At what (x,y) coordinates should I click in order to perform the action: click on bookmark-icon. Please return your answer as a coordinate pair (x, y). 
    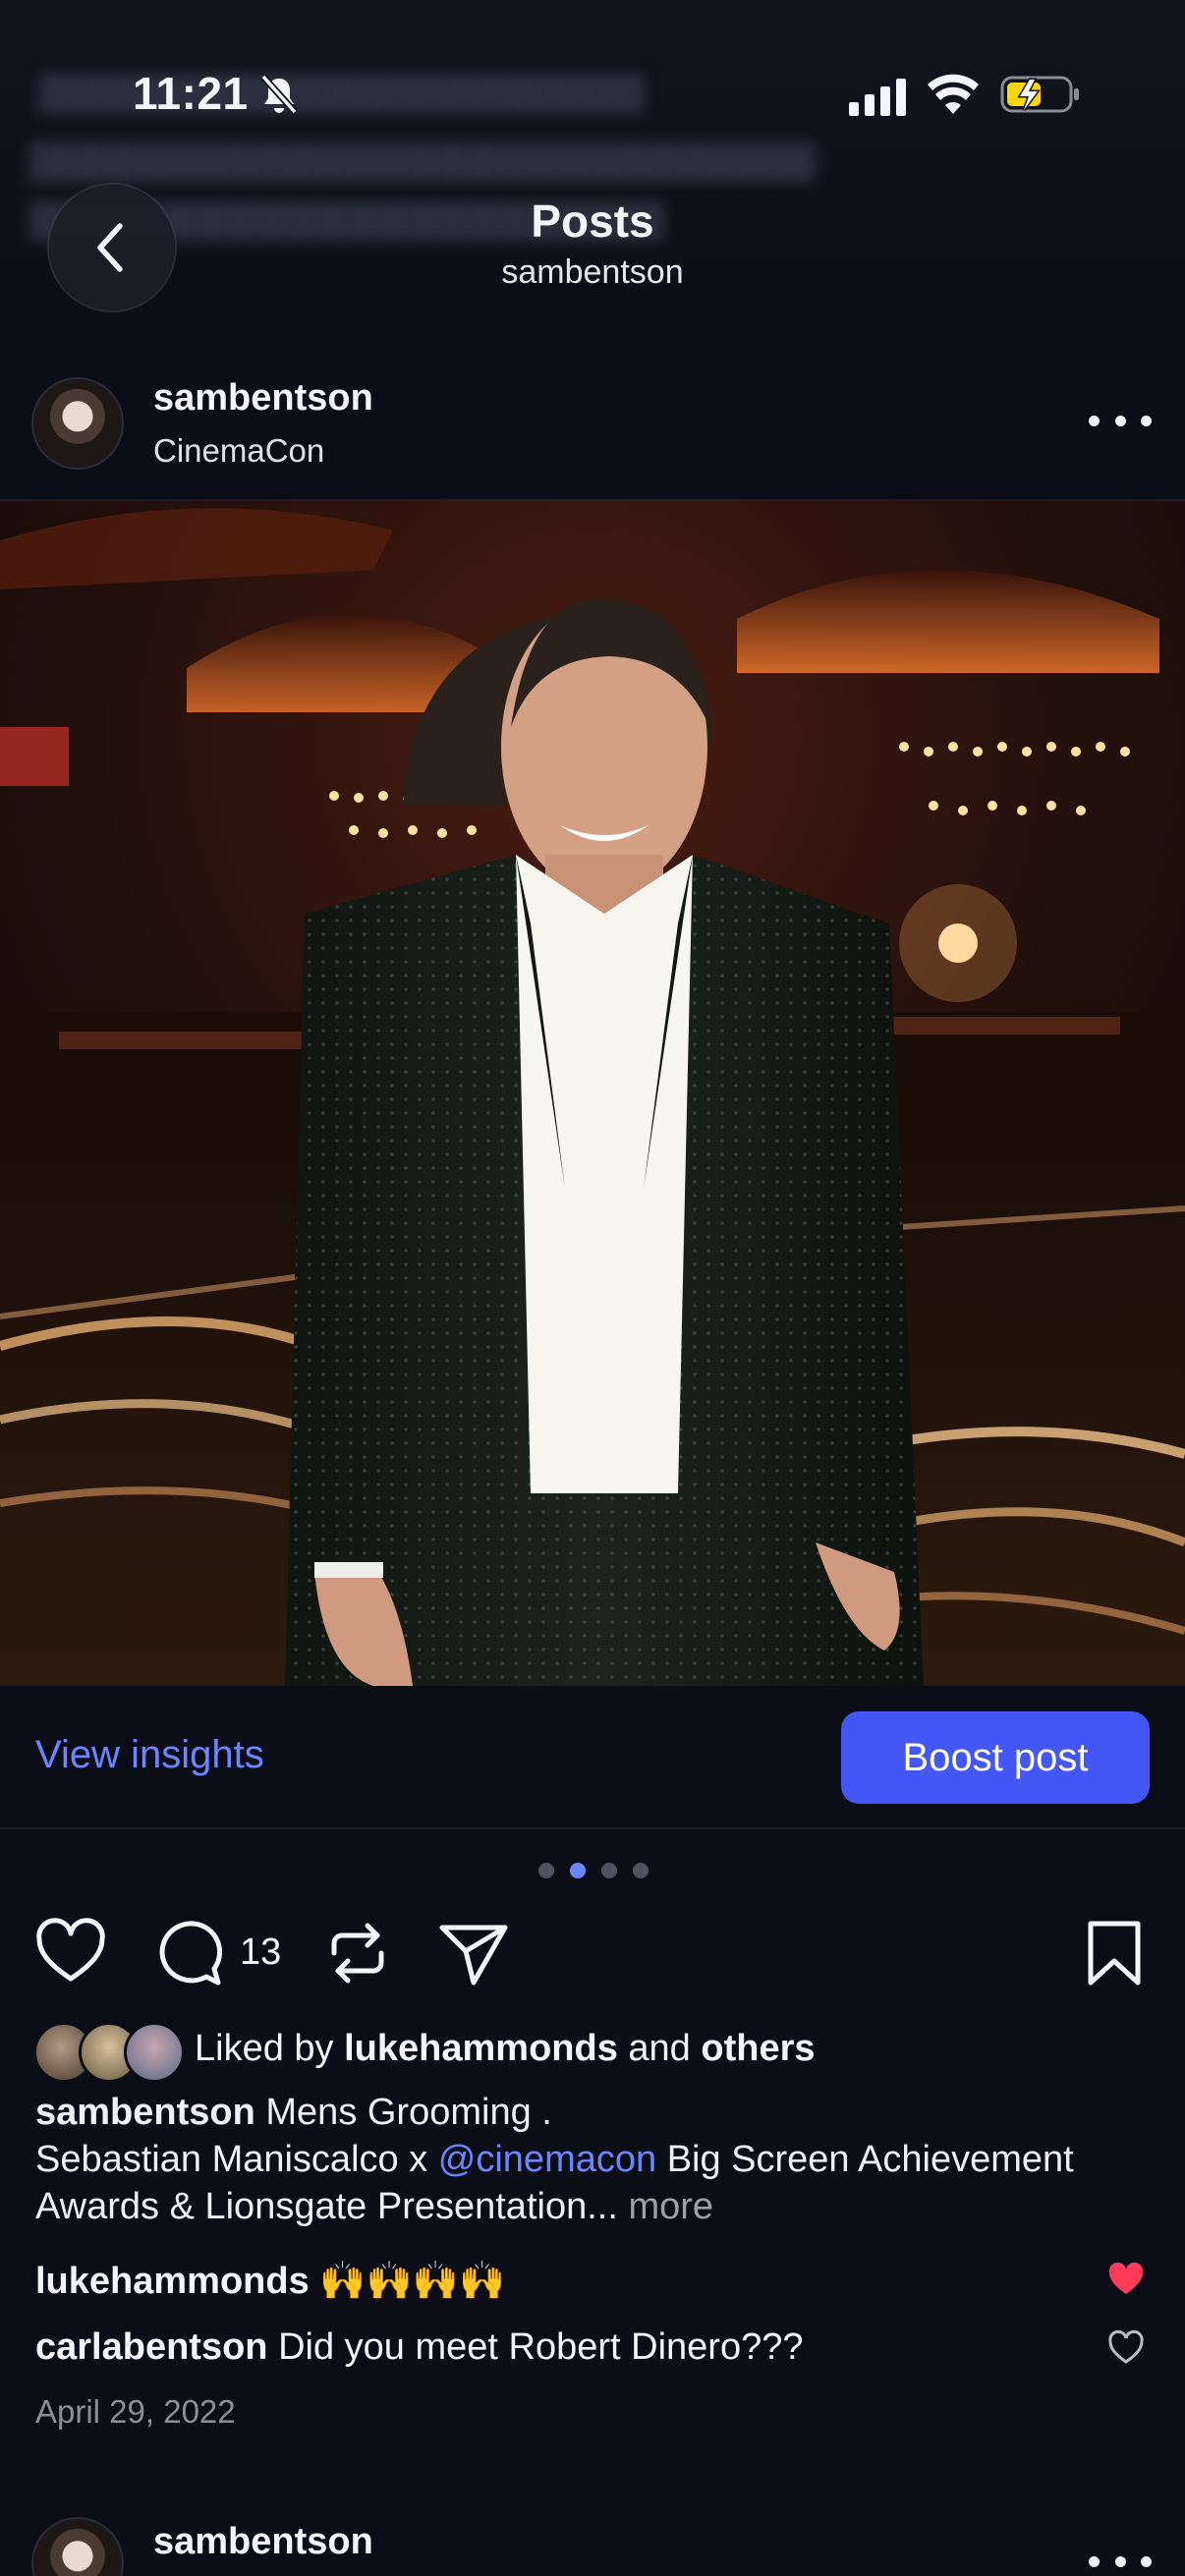
    Looking at the image, I should click on (1115, 1953).